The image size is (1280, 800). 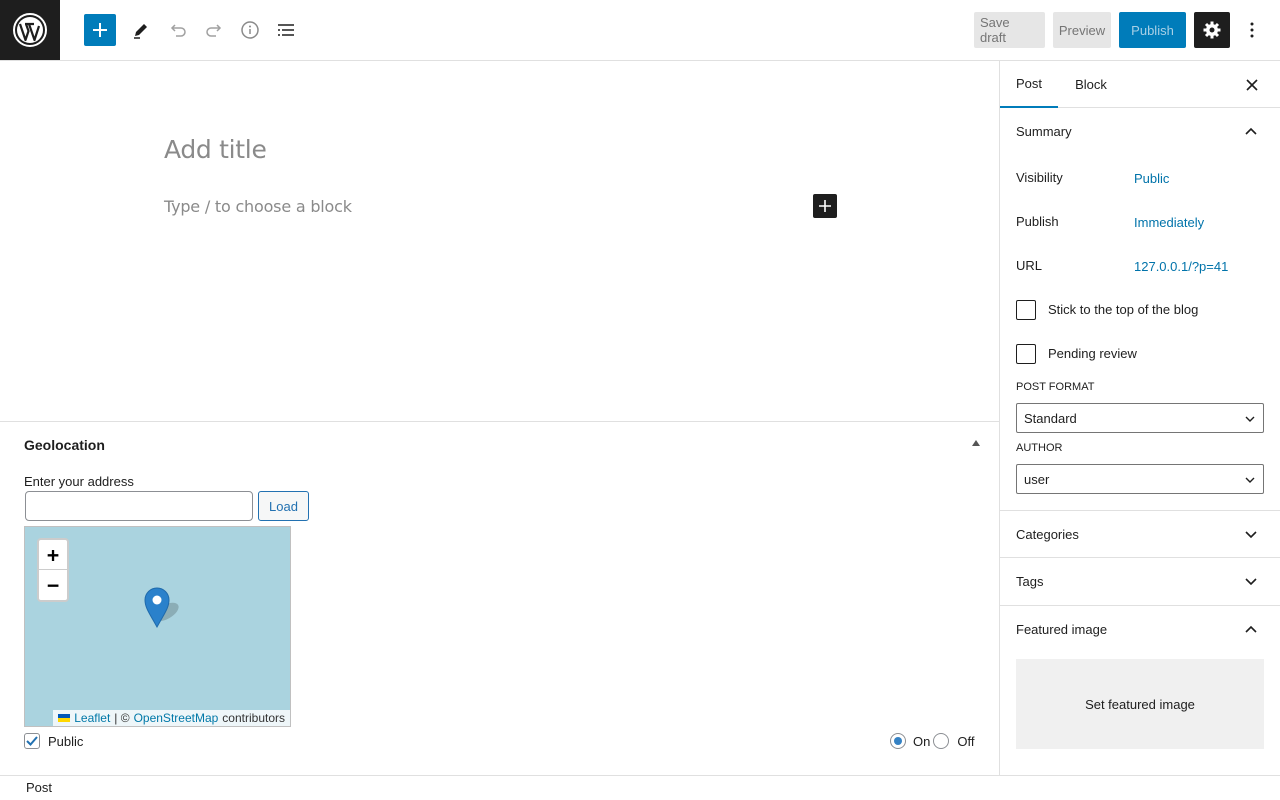 What do you see at coordinates (64, 718) in the screenshot?
I see `ukraine-flag-icon` at bounding box center [64, 718].